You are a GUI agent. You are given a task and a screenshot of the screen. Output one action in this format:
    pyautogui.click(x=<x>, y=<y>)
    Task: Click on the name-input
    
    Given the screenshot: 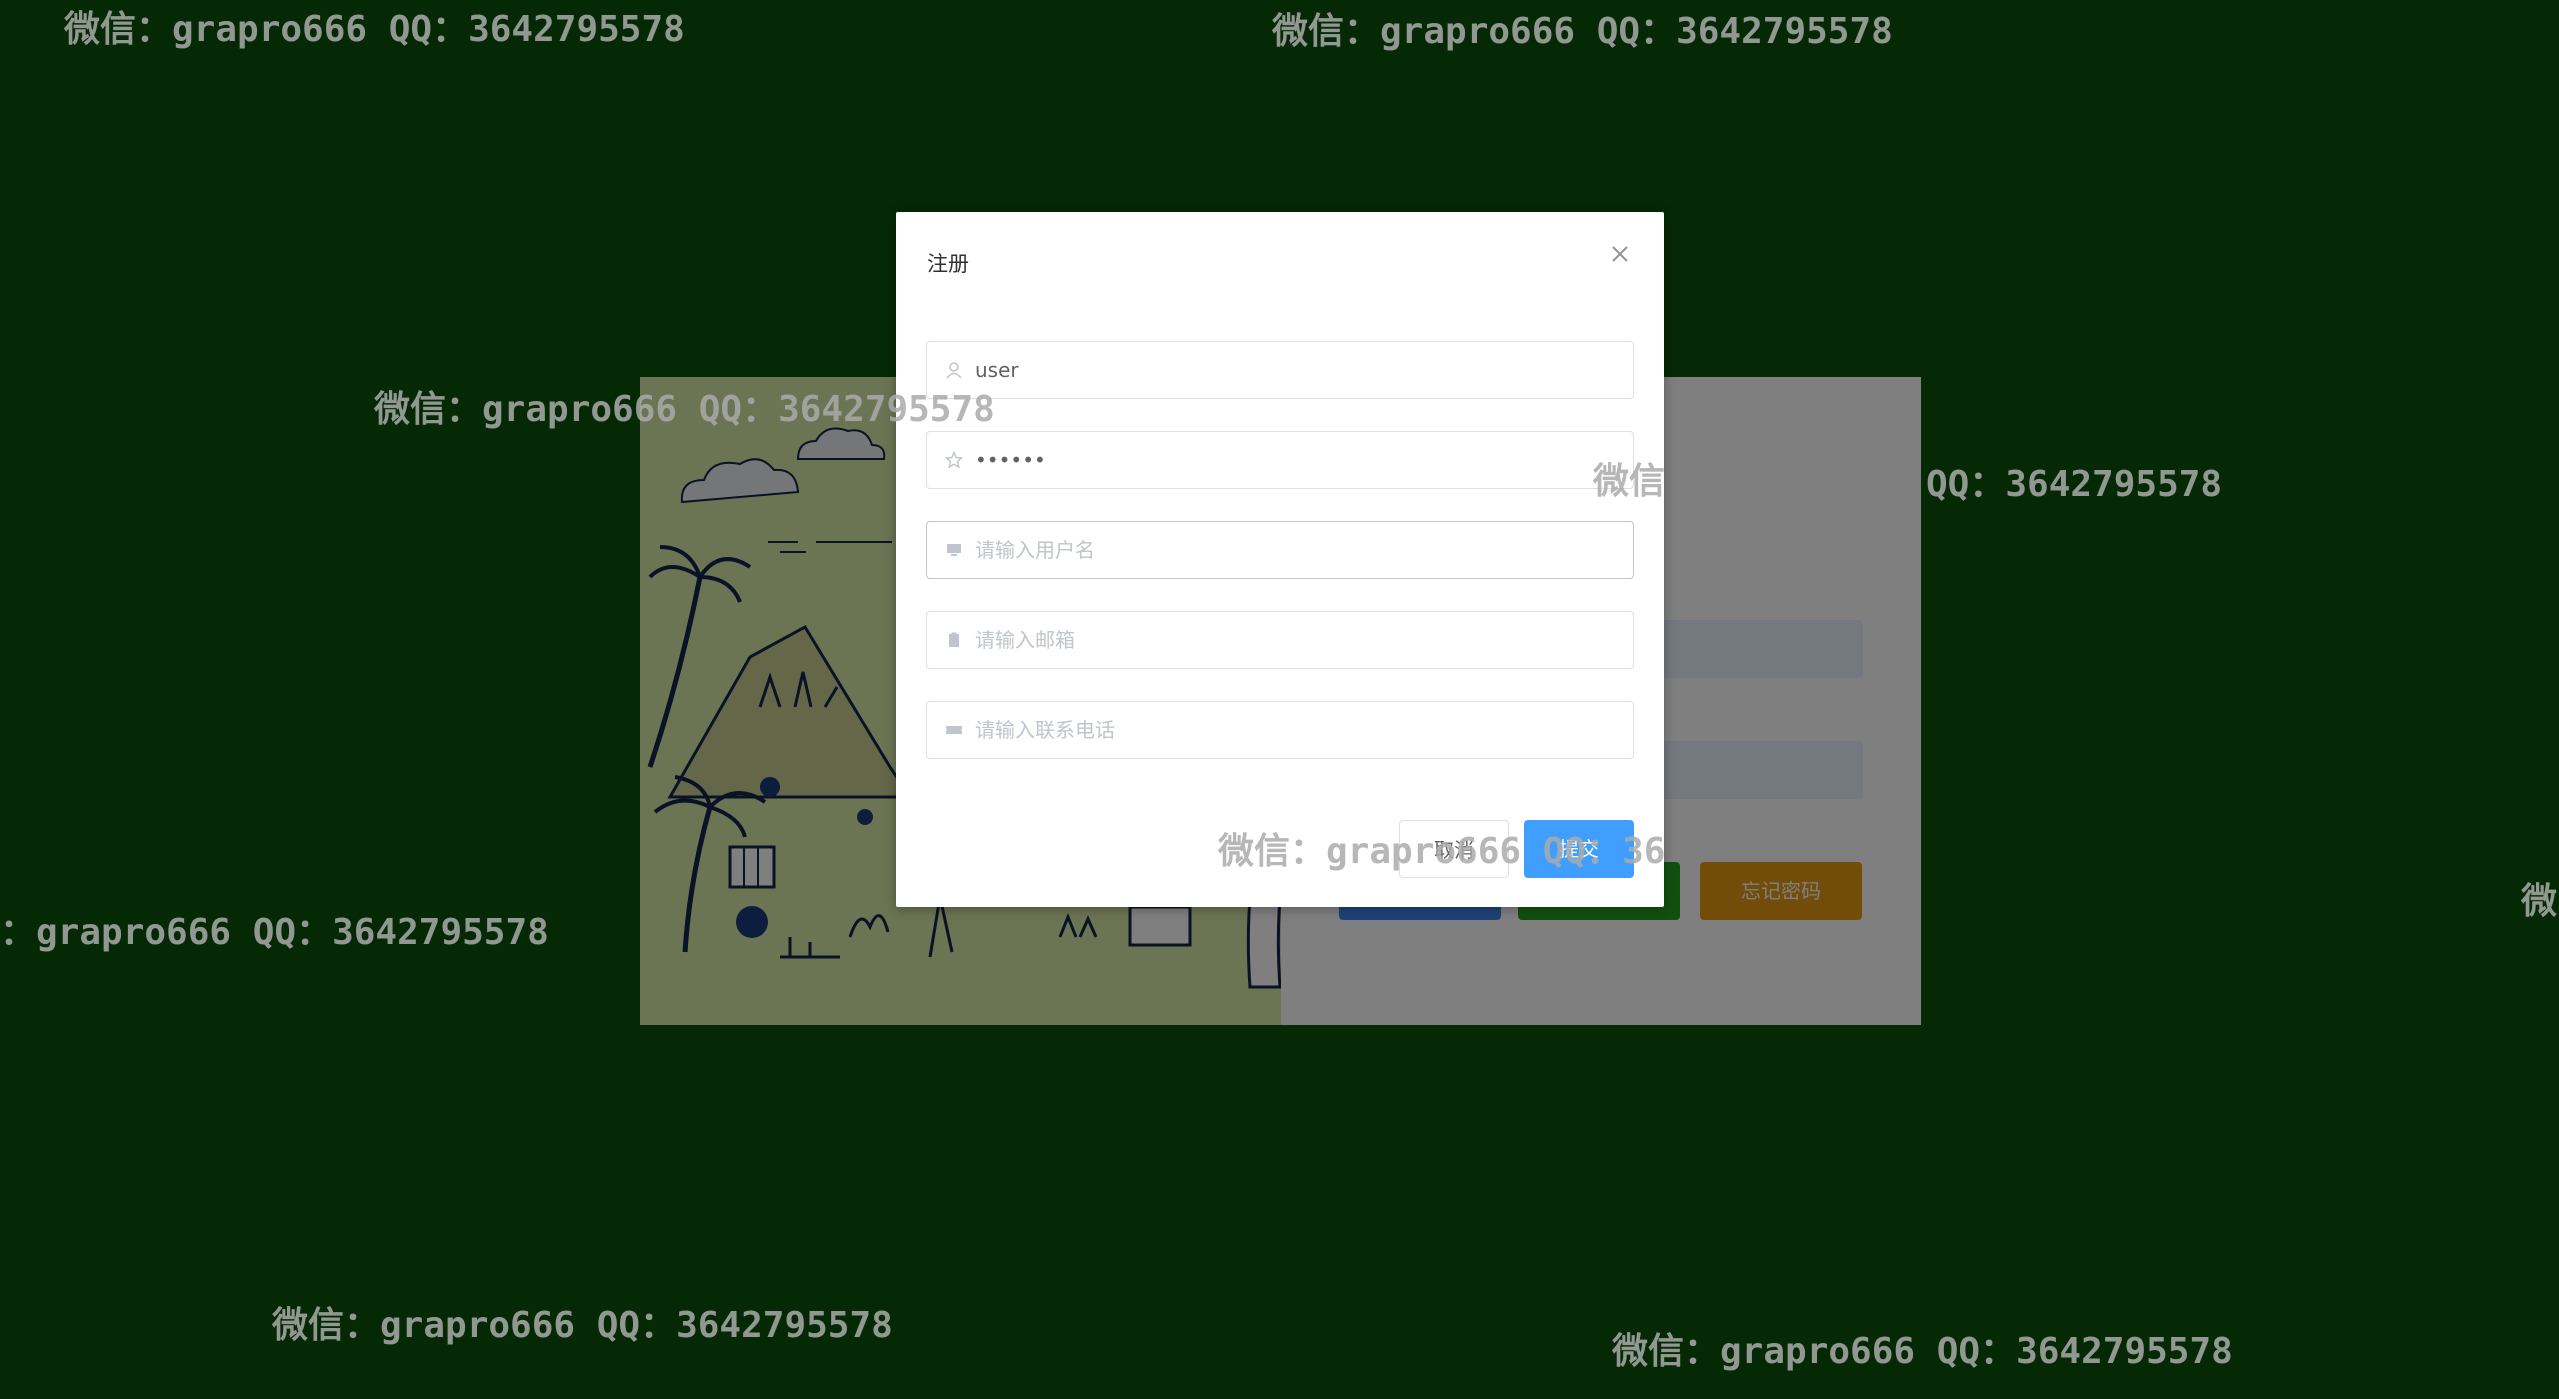 What is the action you would take?
    pyautogui.click(x=1304, y=550)
    